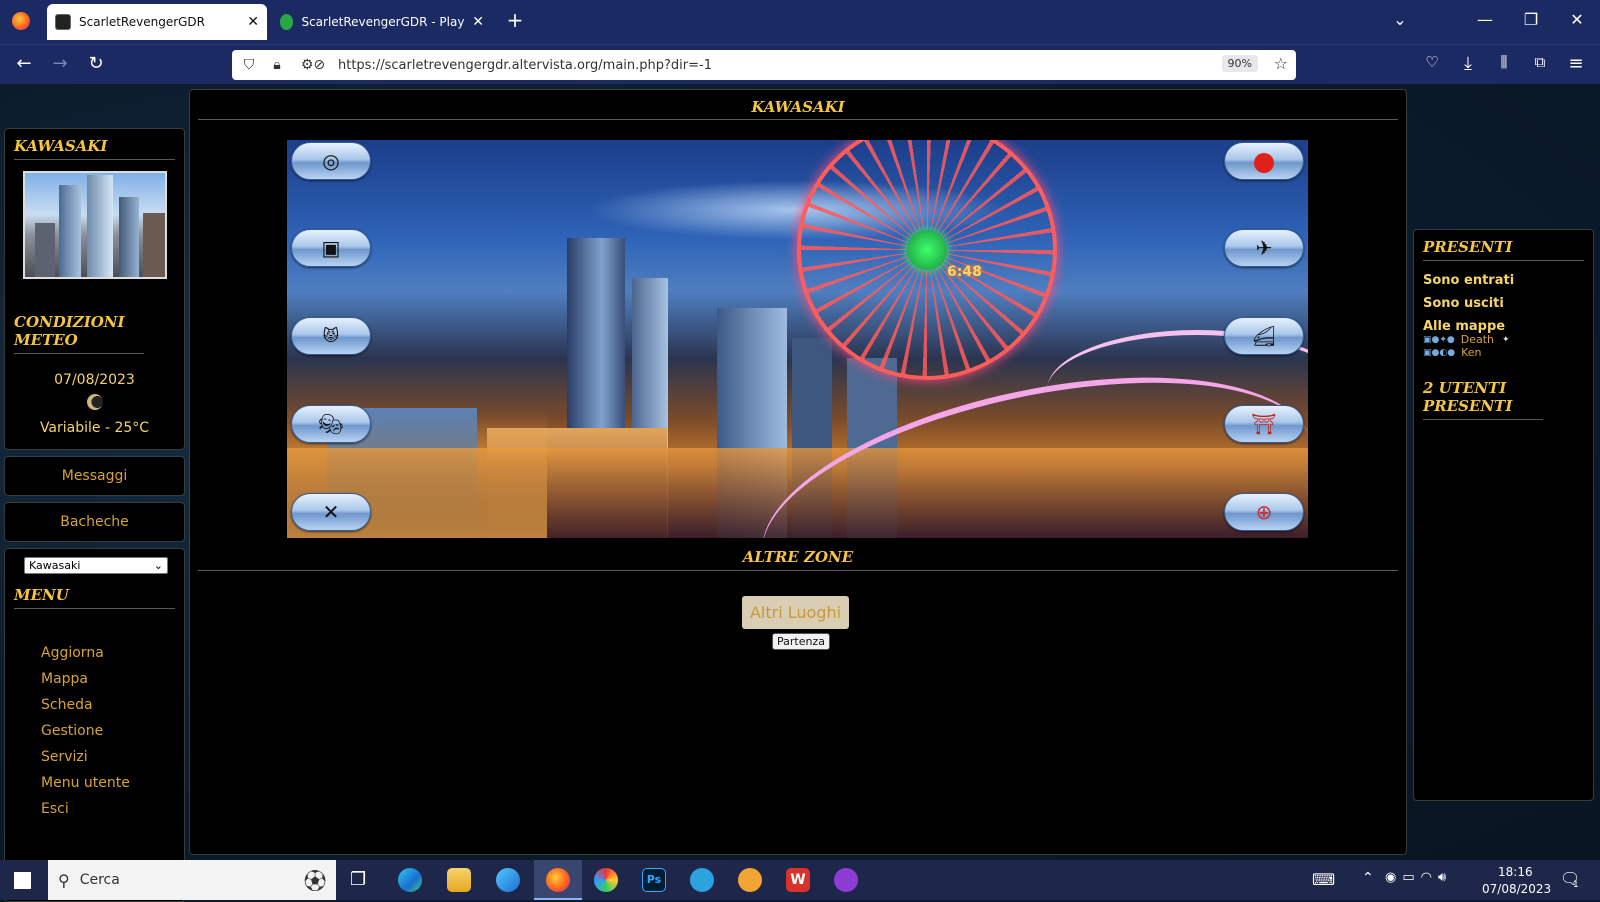 The image size is (1600, 902). What do you see at coordinates (158, 565) in the screenshot?
I see `chevron-down-icon: ⌄` at bounding box center [158, 565].